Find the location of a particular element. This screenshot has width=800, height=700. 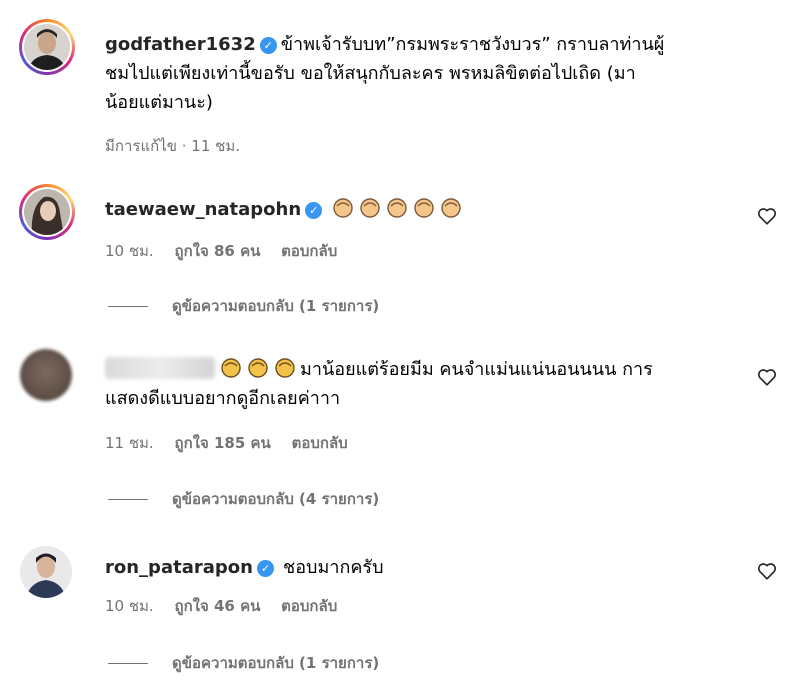

edited-timestamp: มีการแก้ไข · 11 ชม. is located at coordinates (172, 146).